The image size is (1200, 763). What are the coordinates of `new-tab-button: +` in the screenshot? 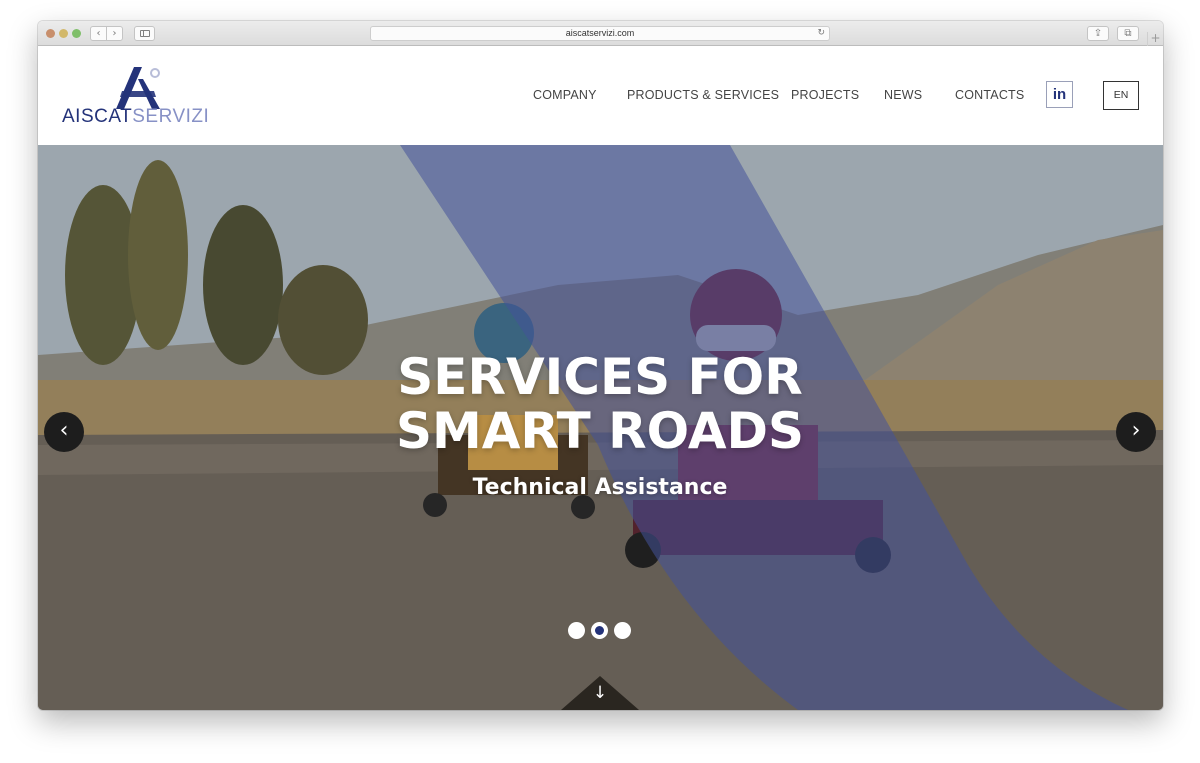 It's located at (1155, 39).